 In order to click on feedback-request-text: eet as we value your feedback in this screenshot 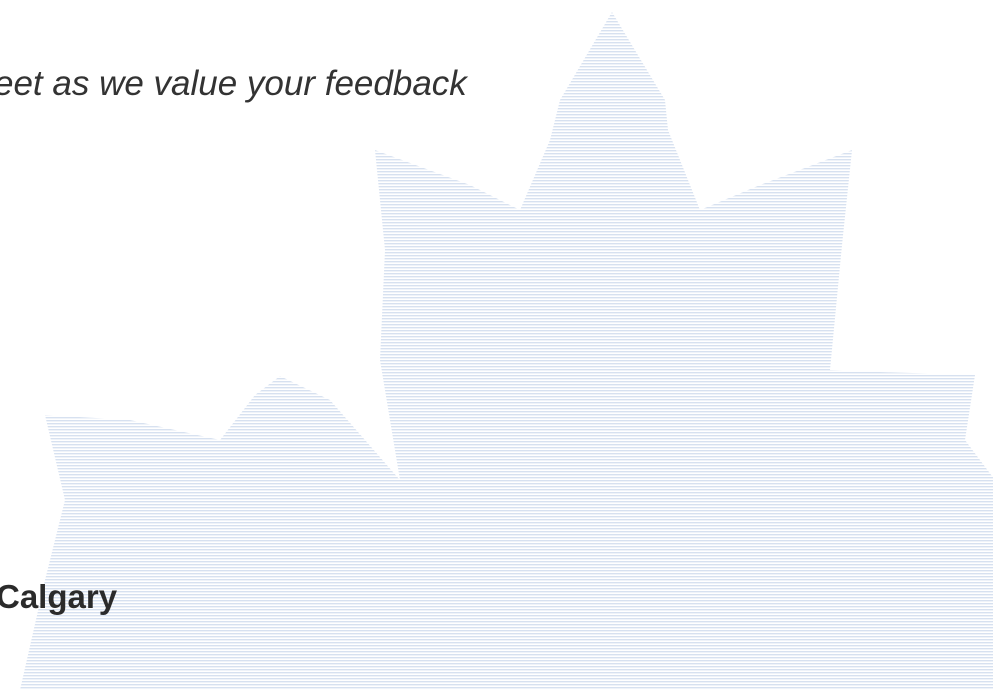, I will do `click(233, 83)`.